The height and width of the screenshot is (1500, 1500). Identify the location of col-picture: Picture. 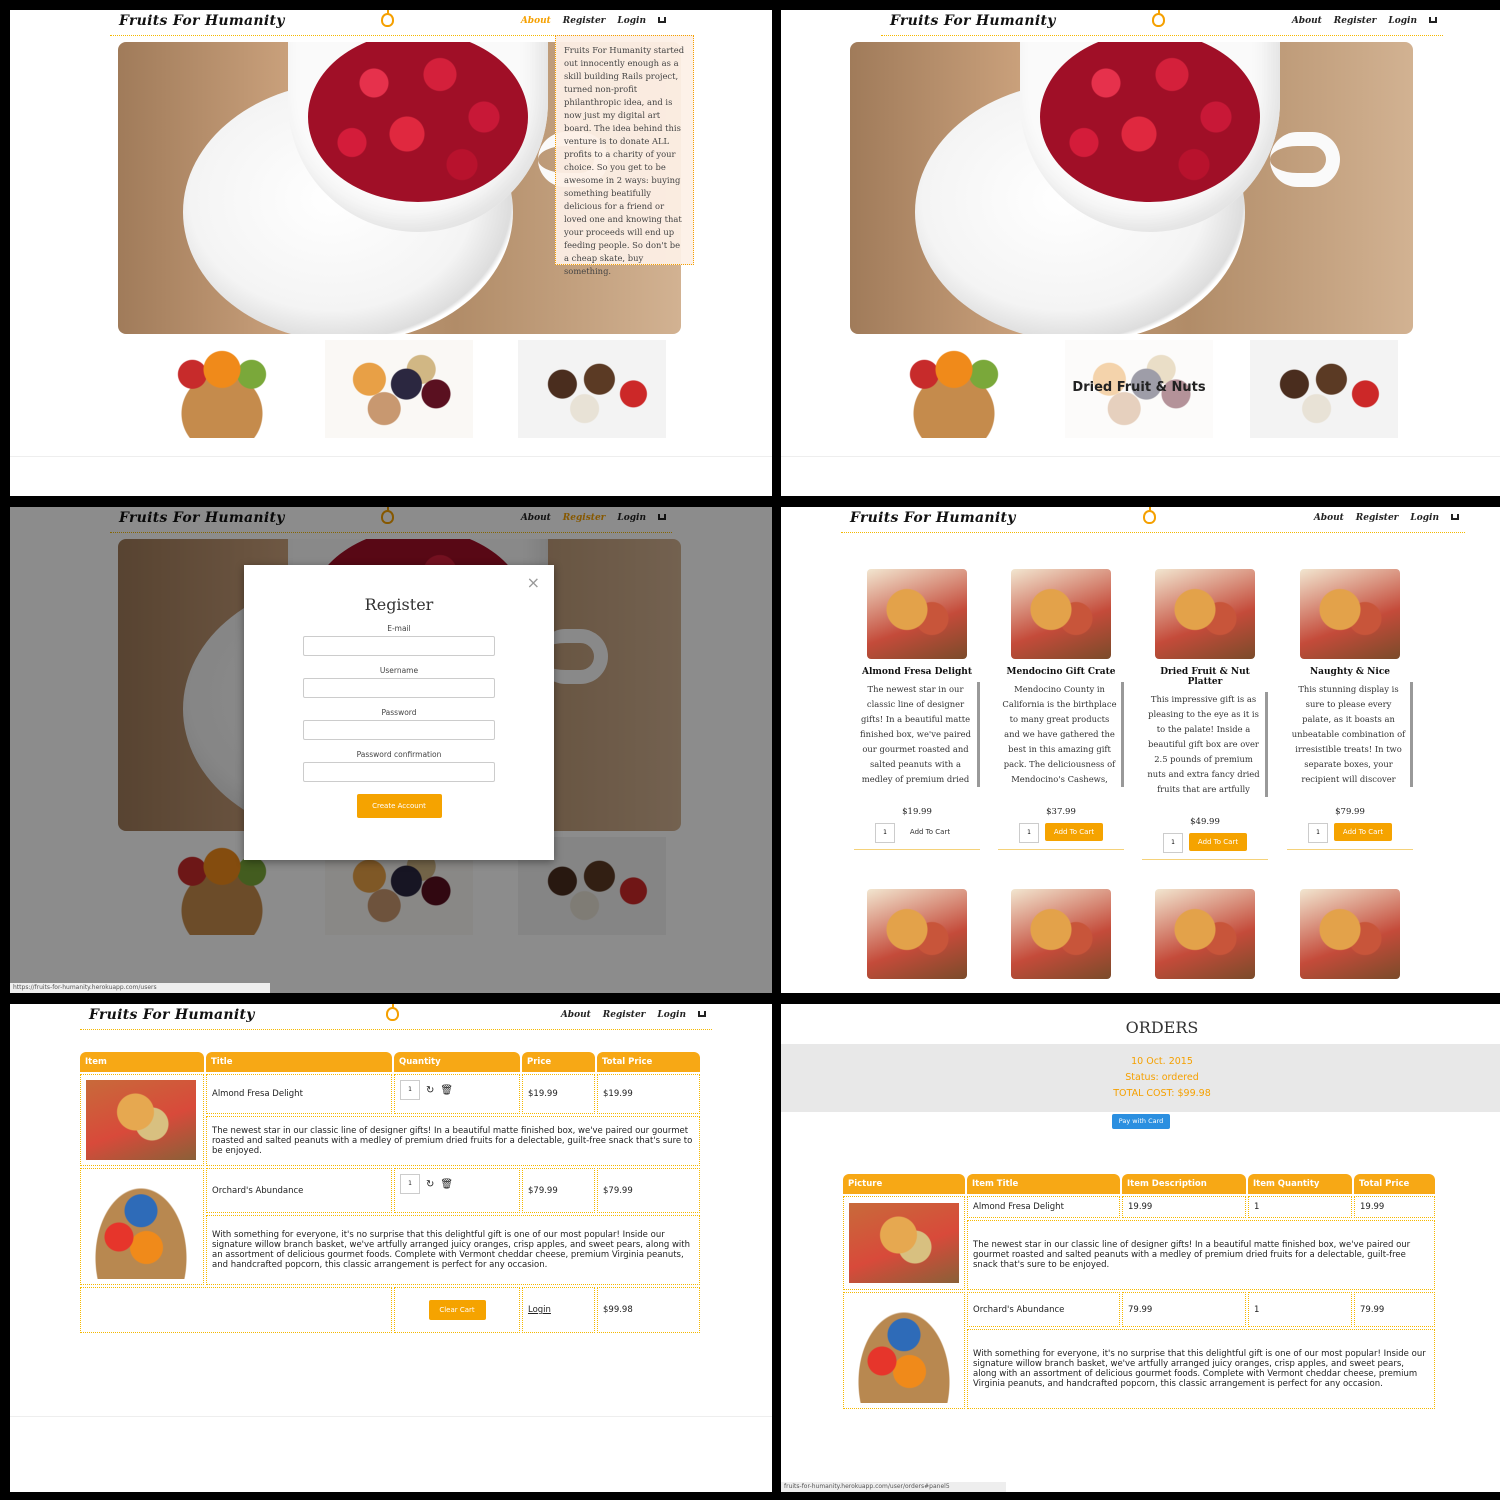
(904, 1184).